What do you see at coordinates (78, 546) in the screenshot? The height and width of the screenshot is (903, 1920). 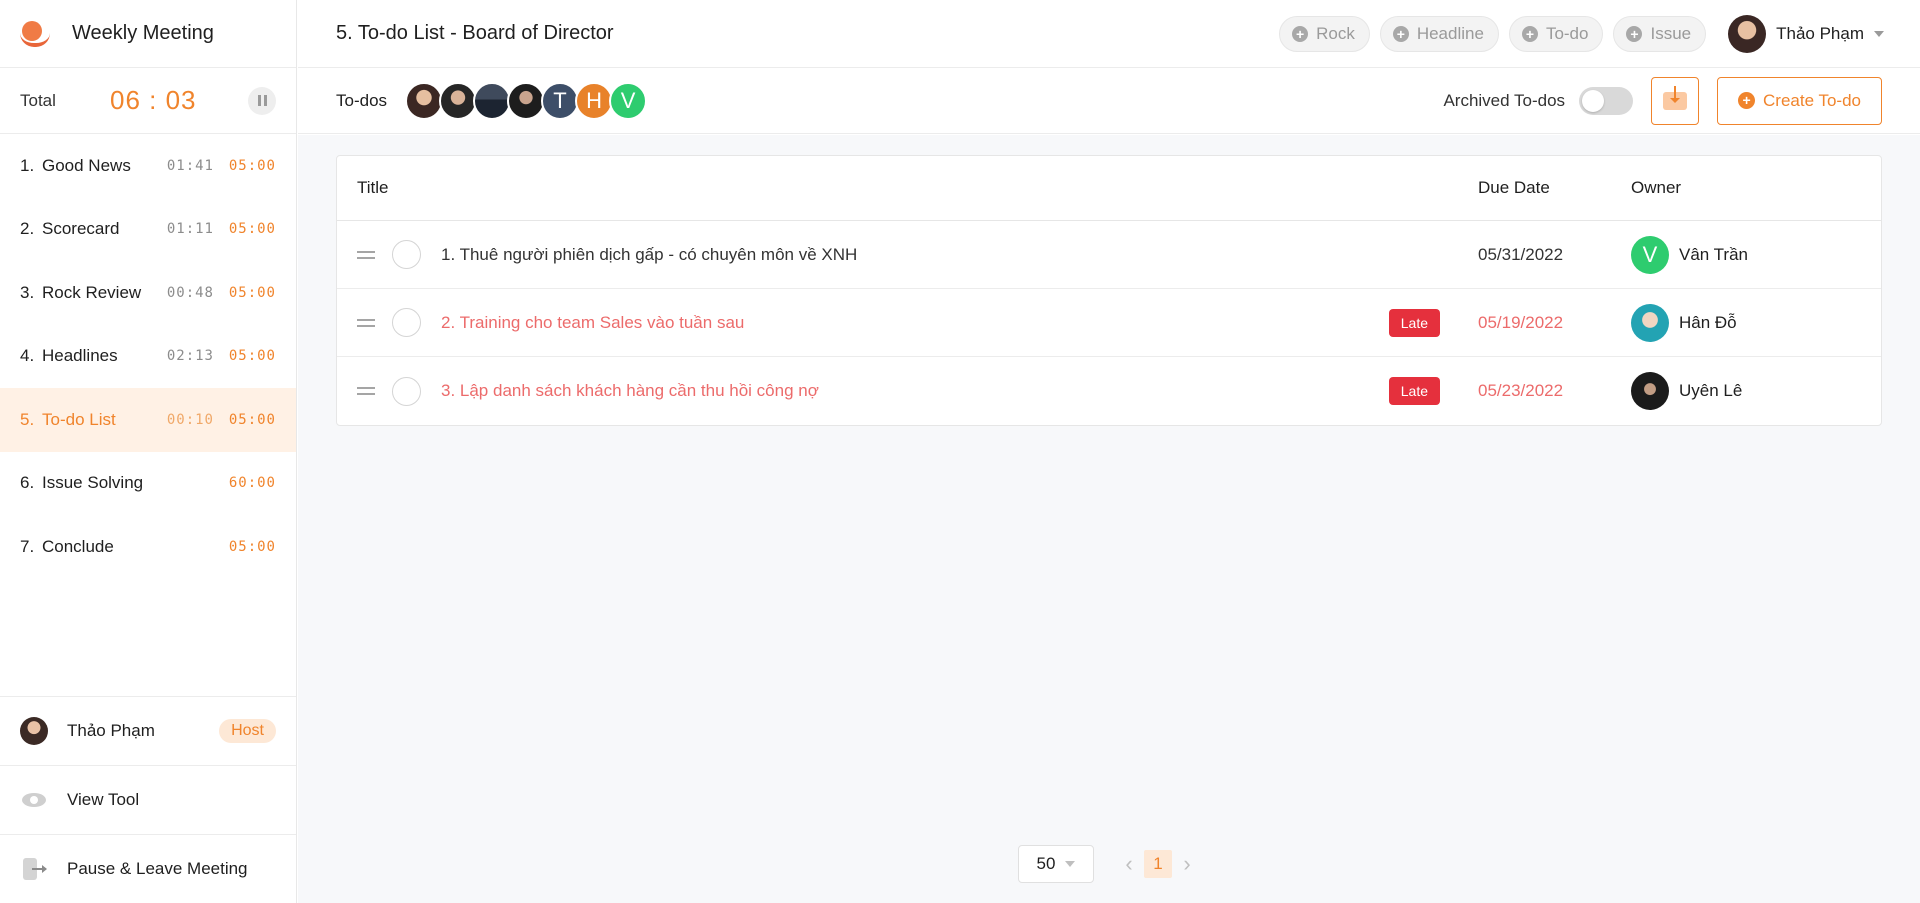 I see `agenda-item-label: Conclude` at bounding box center [78, 546].